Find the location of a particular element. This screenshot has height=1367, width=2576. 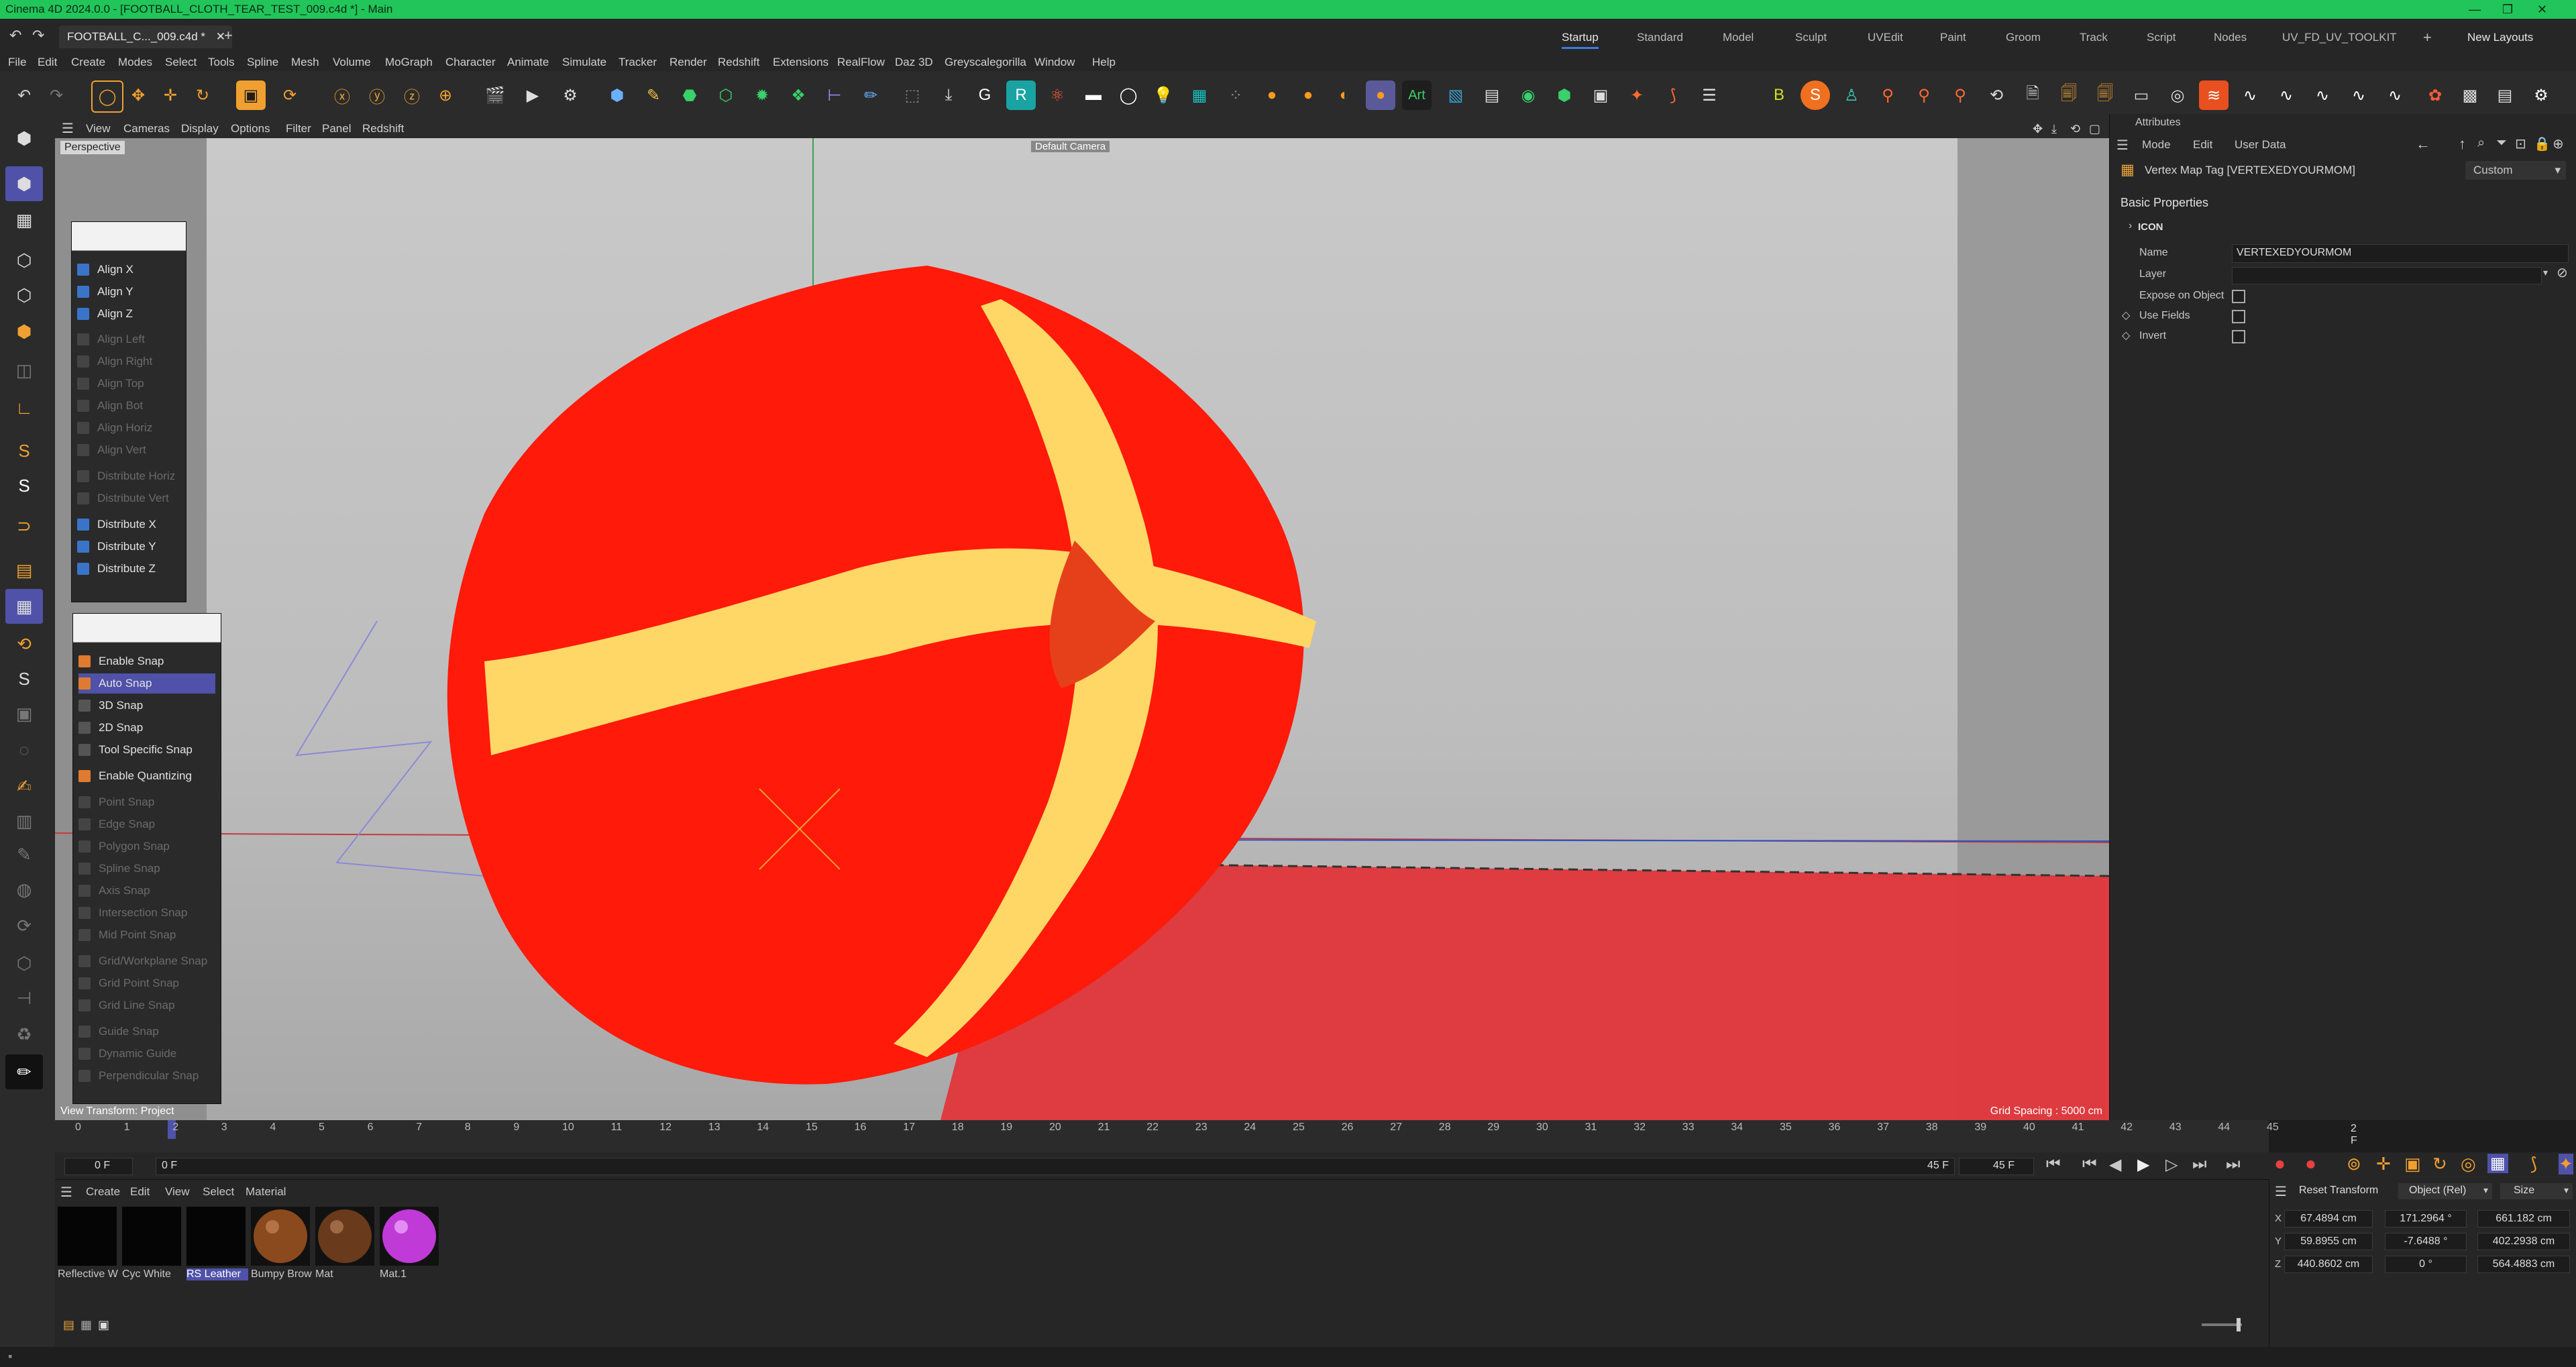

play-icon: ▶ is located at coordinates (2143, 1164).